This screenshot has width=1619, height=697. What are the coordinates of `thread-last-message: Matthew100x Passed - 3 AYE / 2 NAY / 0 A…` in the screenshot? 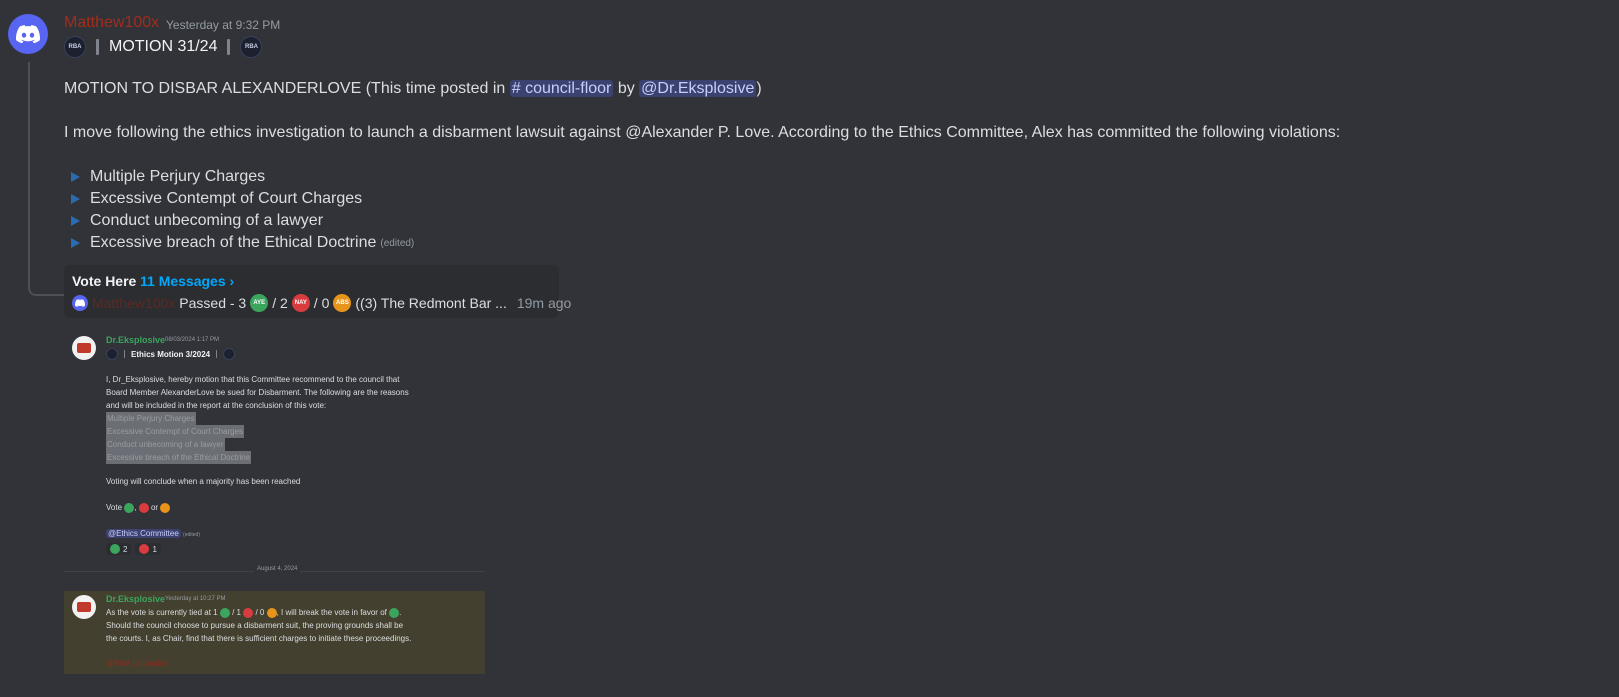 It's located at (321, 303).